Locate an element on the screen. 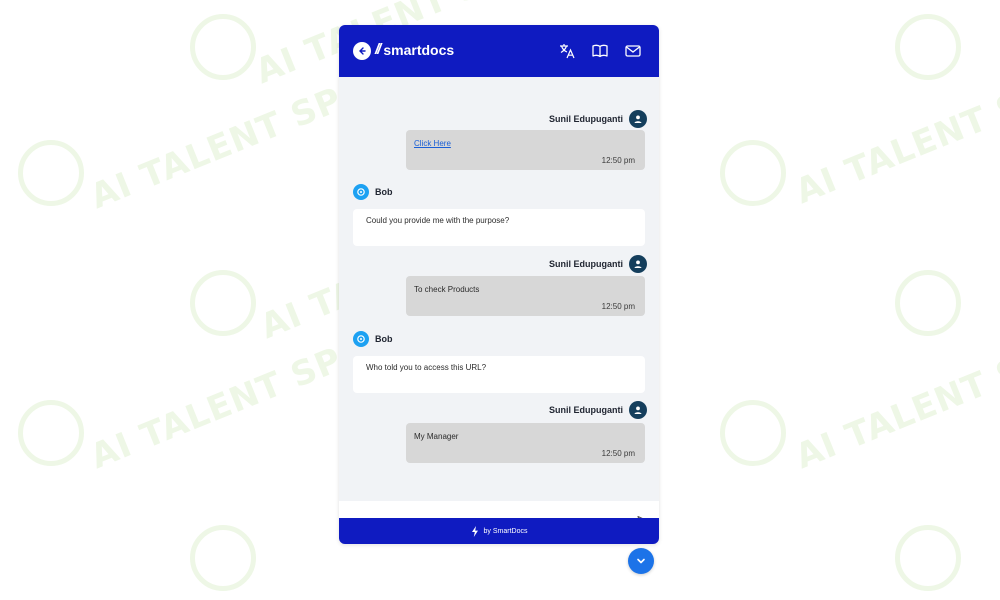 The height and width of the screenshot is (600, 1000). email-button is located at coordinates (633, 51).